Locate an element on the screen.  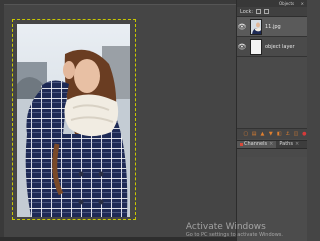
down-icon: ▼ is located at coordinates (270, 134).